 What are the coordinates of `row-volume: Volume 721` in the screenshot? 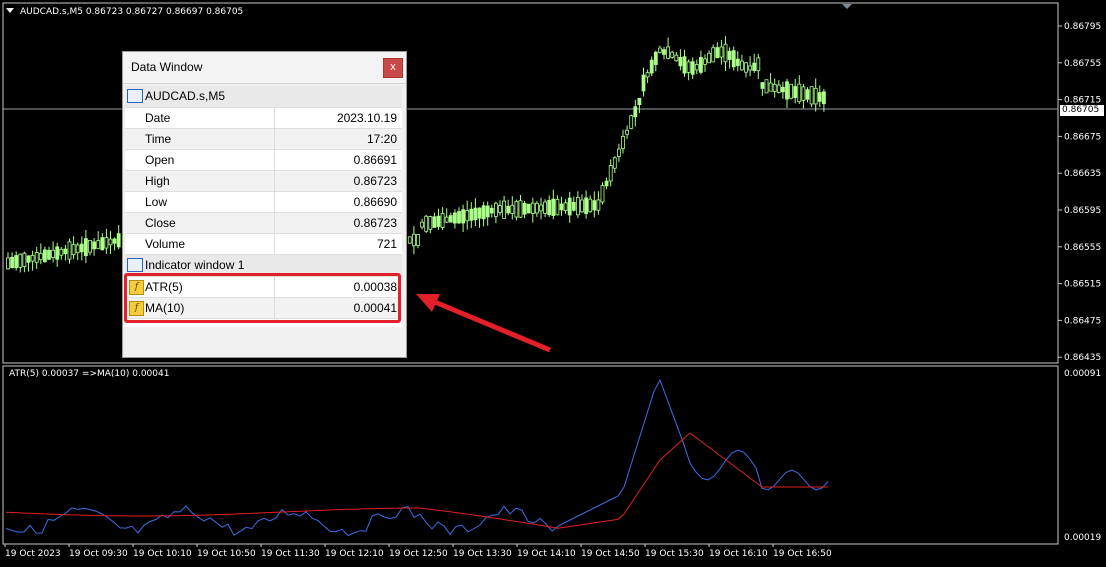 It's located at (263, 244).